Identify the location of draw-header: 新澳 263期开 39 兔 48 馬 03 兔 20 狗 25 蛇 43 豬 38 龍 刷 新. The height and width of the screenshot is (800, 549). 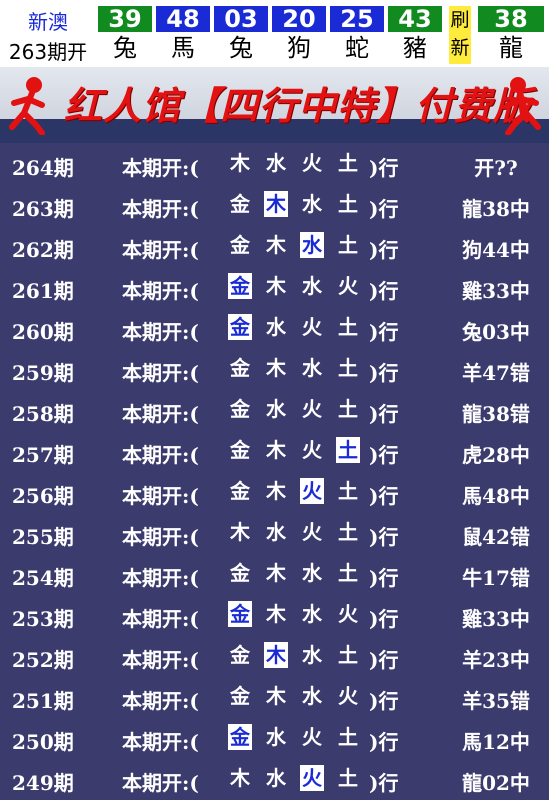
(274, 33).